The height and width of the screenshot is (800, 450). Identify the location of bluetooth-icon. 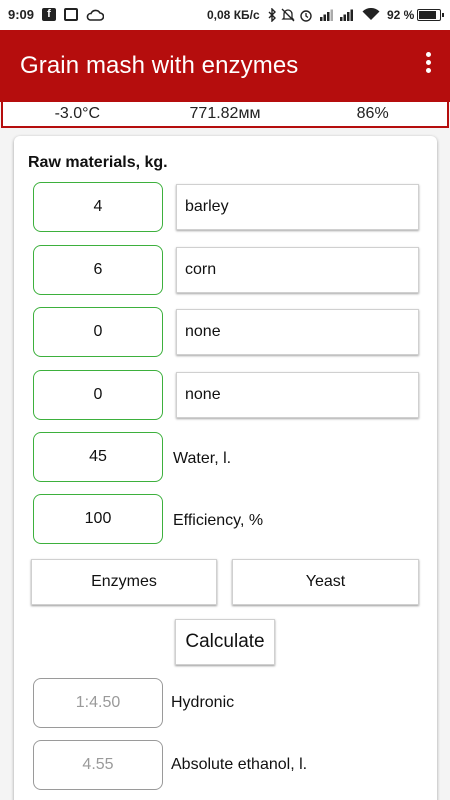
(272, 15).